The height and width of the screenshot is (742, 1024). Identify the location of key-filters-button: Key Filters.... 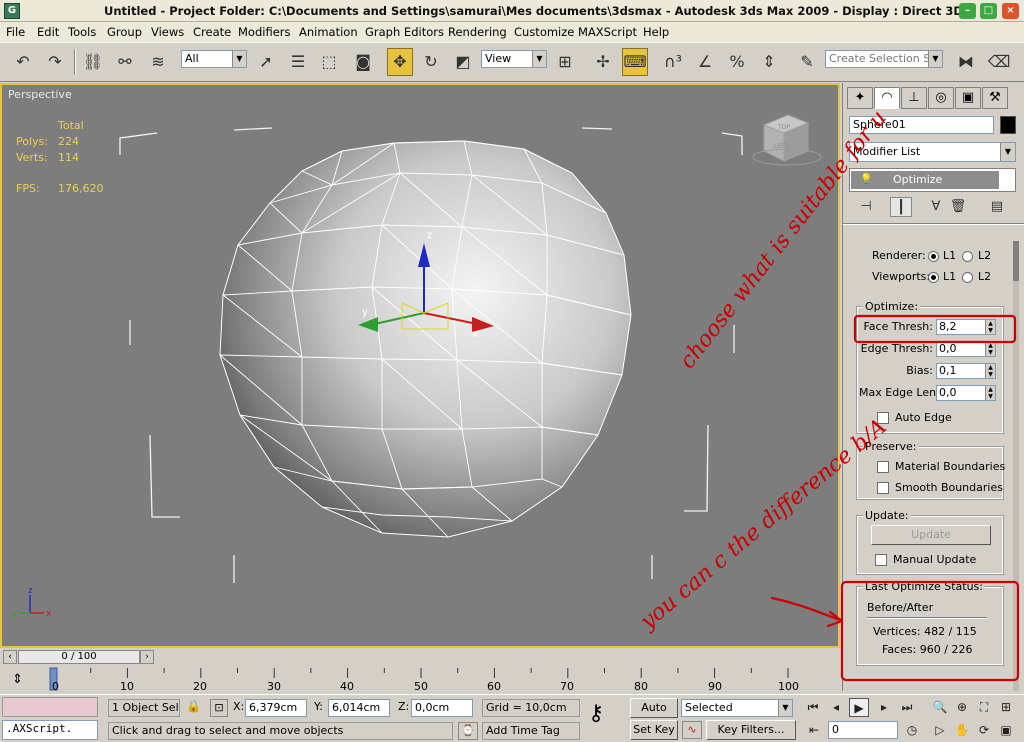
(751, 730).